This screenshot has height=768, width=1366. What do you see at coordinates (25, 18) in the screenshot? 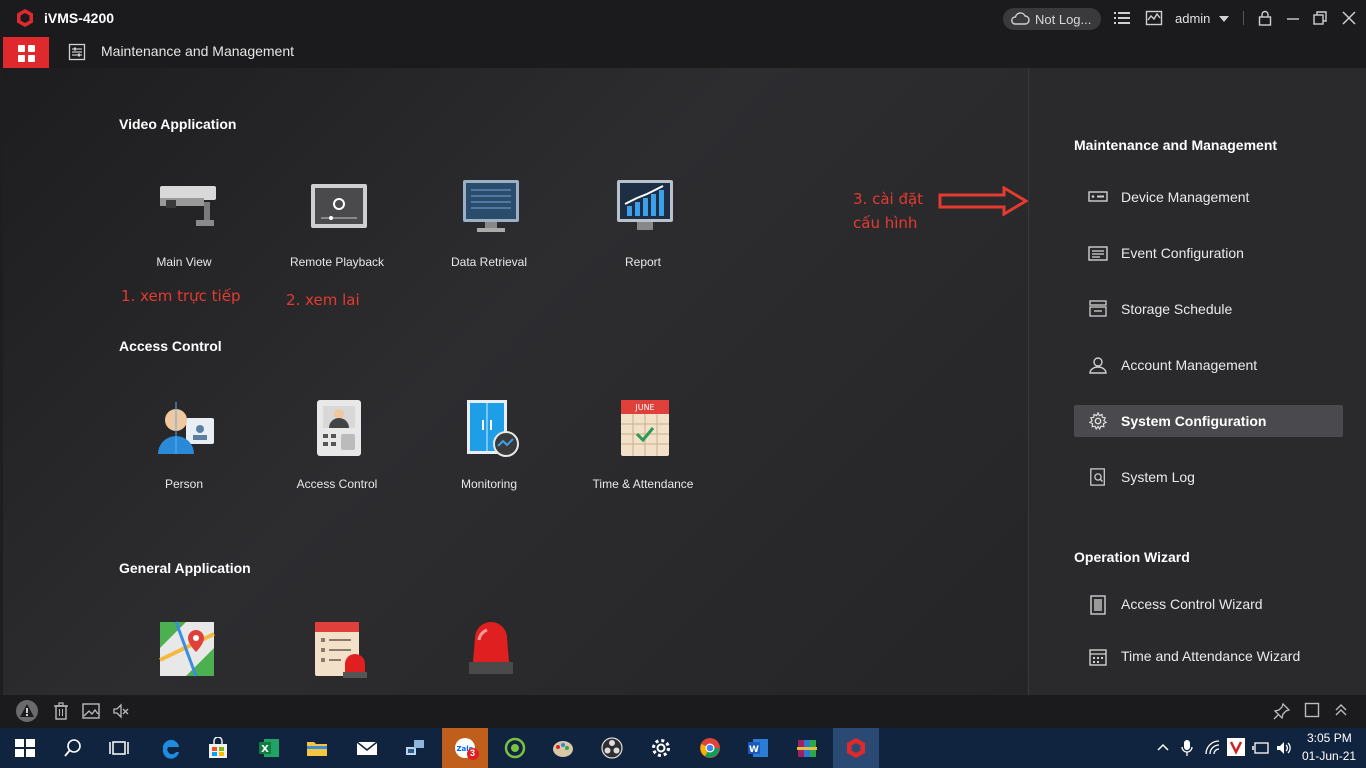
I see `hikvision-logo-icon` at bounding box center [25, 18].